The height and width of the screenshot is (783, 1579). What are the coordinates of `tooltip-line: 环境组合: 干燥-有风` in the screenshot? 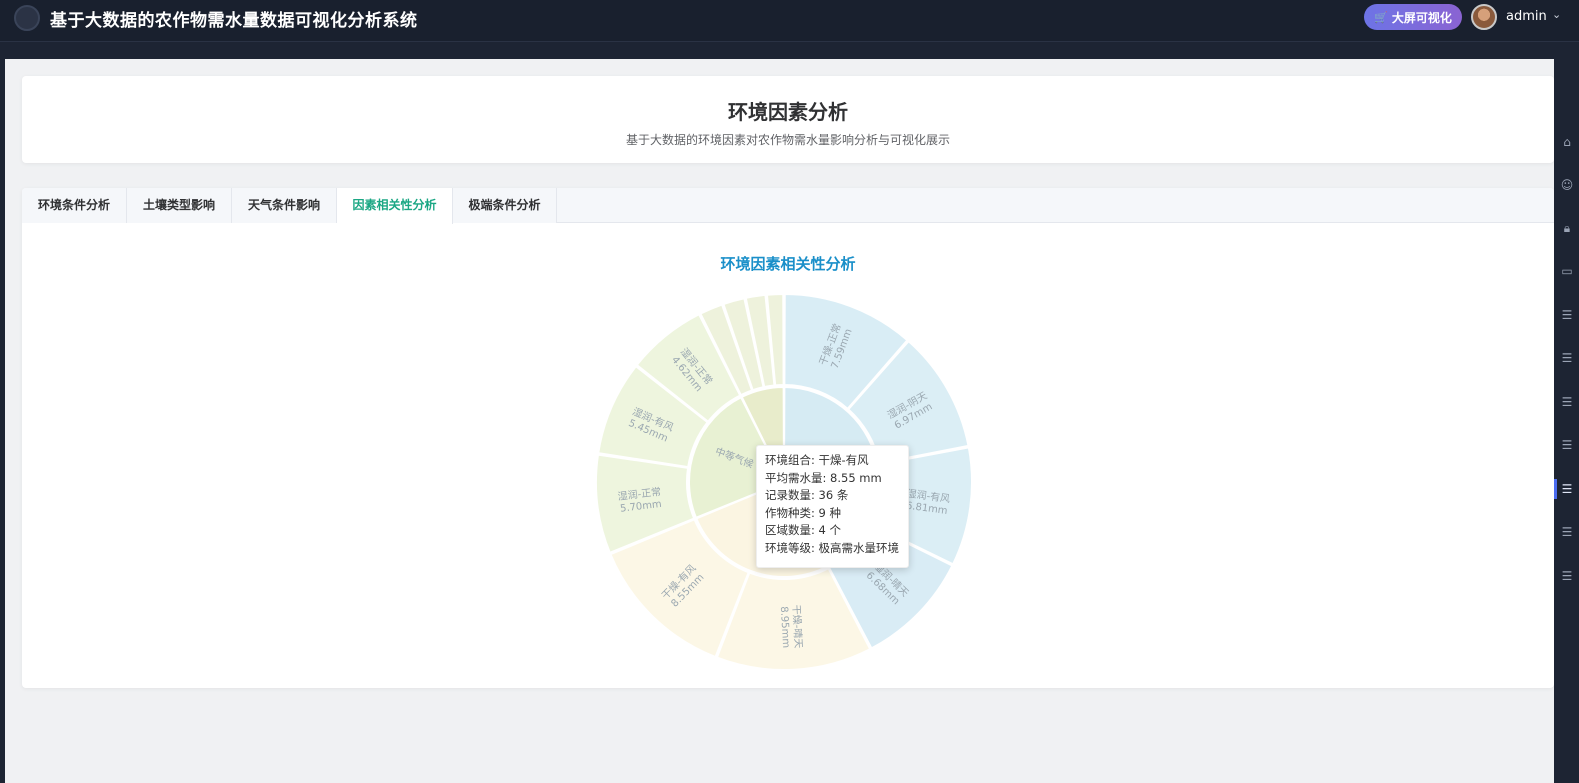 It's located at (817, 460).